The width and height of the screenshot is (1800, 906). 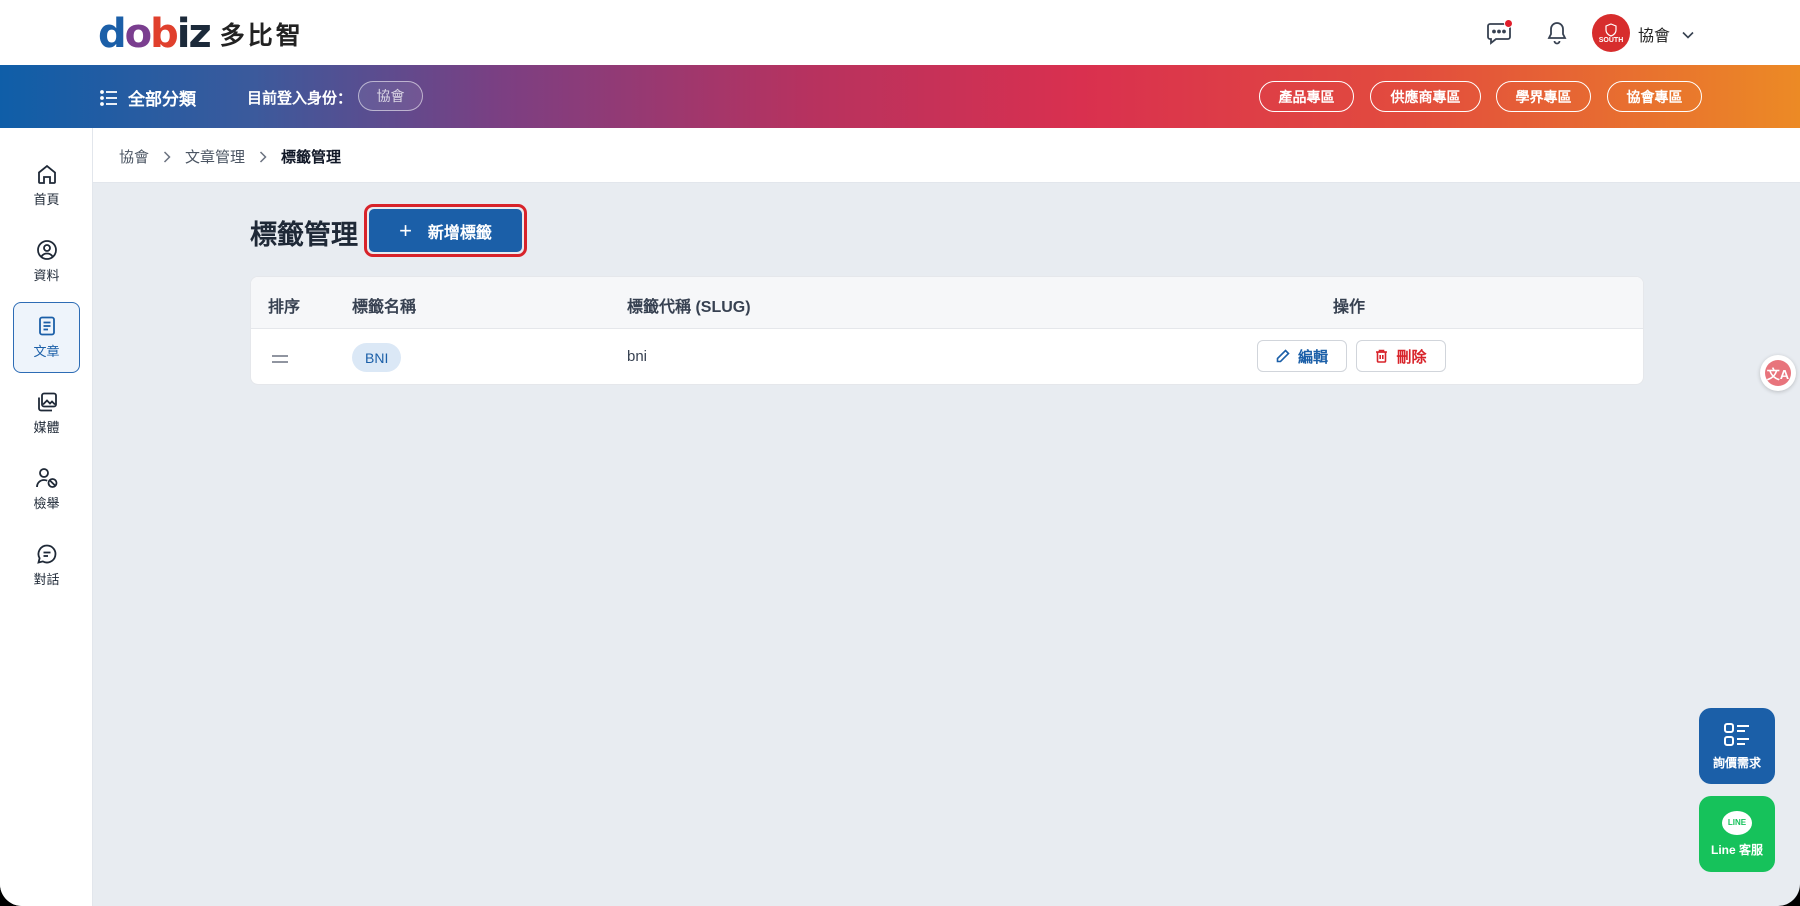 I want to click on media-icon, so click(x=47, y=402).